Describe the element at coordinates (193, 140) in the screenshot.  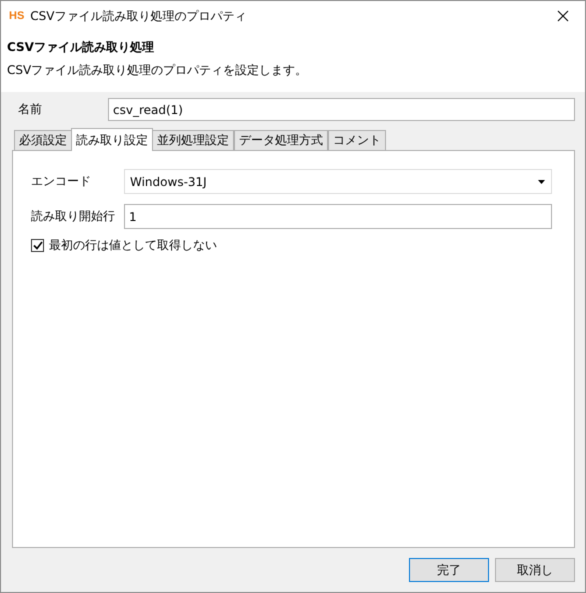
I see `tab: 並列処理設定` at that location.